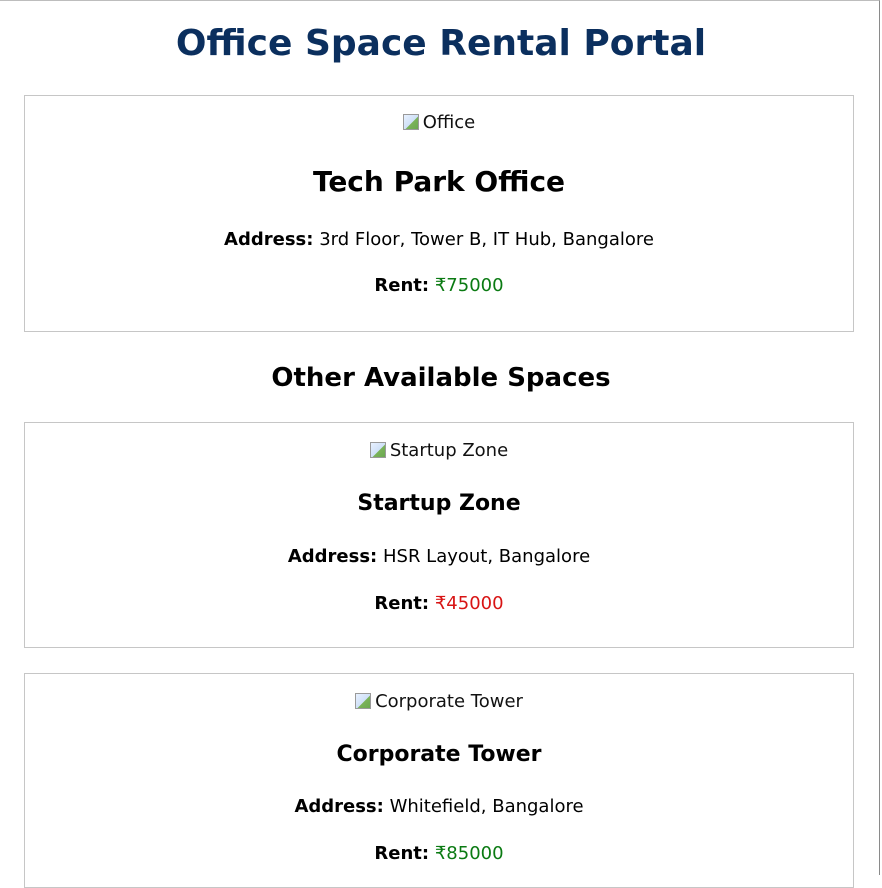 The height and width of the screenshot is (888, 882). I want to click on space-name: Startup Zone, so click(439, 503).